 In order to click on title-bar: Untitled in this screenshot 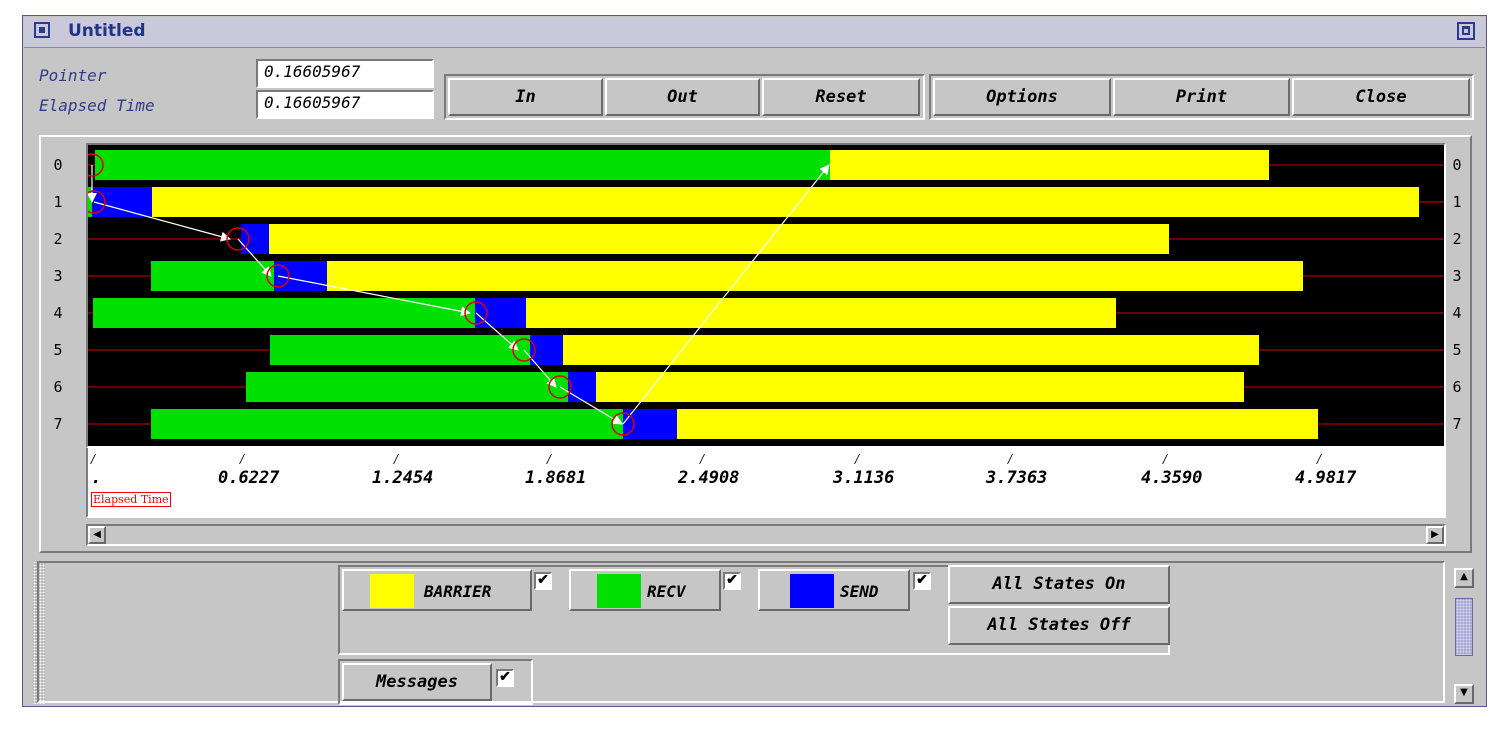, I will do `click(754, 32)`.